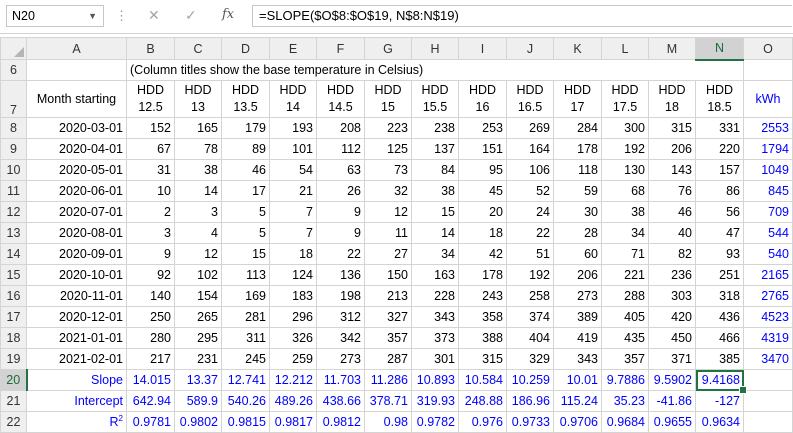 The height and width of the screenshot is (433, 793). I want to click on cell-o6, so click(768, 70).